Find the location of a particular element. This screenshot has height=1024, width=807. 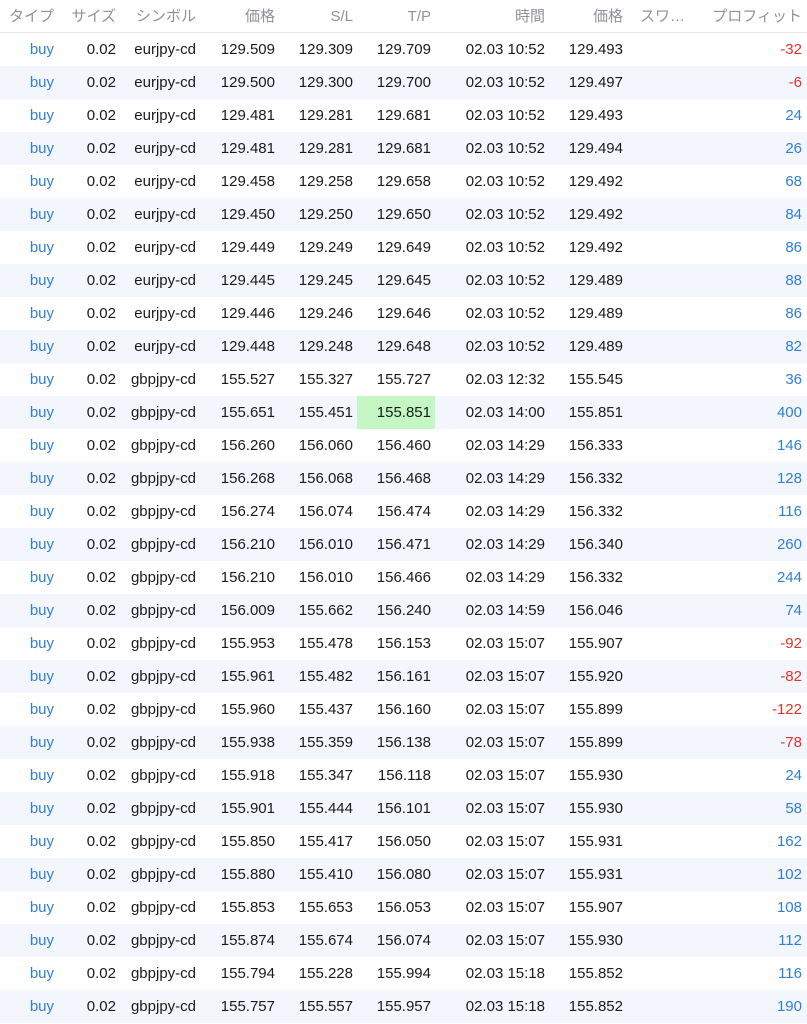

current-price-cell: 129.492 is located at coordinates (595, 214).